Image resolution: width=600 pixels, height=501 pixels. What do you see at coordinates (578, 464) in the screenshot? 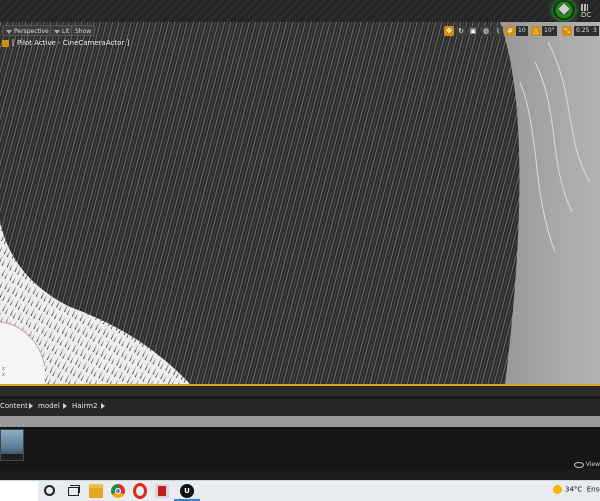
I see `eye-icon` at bounding box center [578, 464].